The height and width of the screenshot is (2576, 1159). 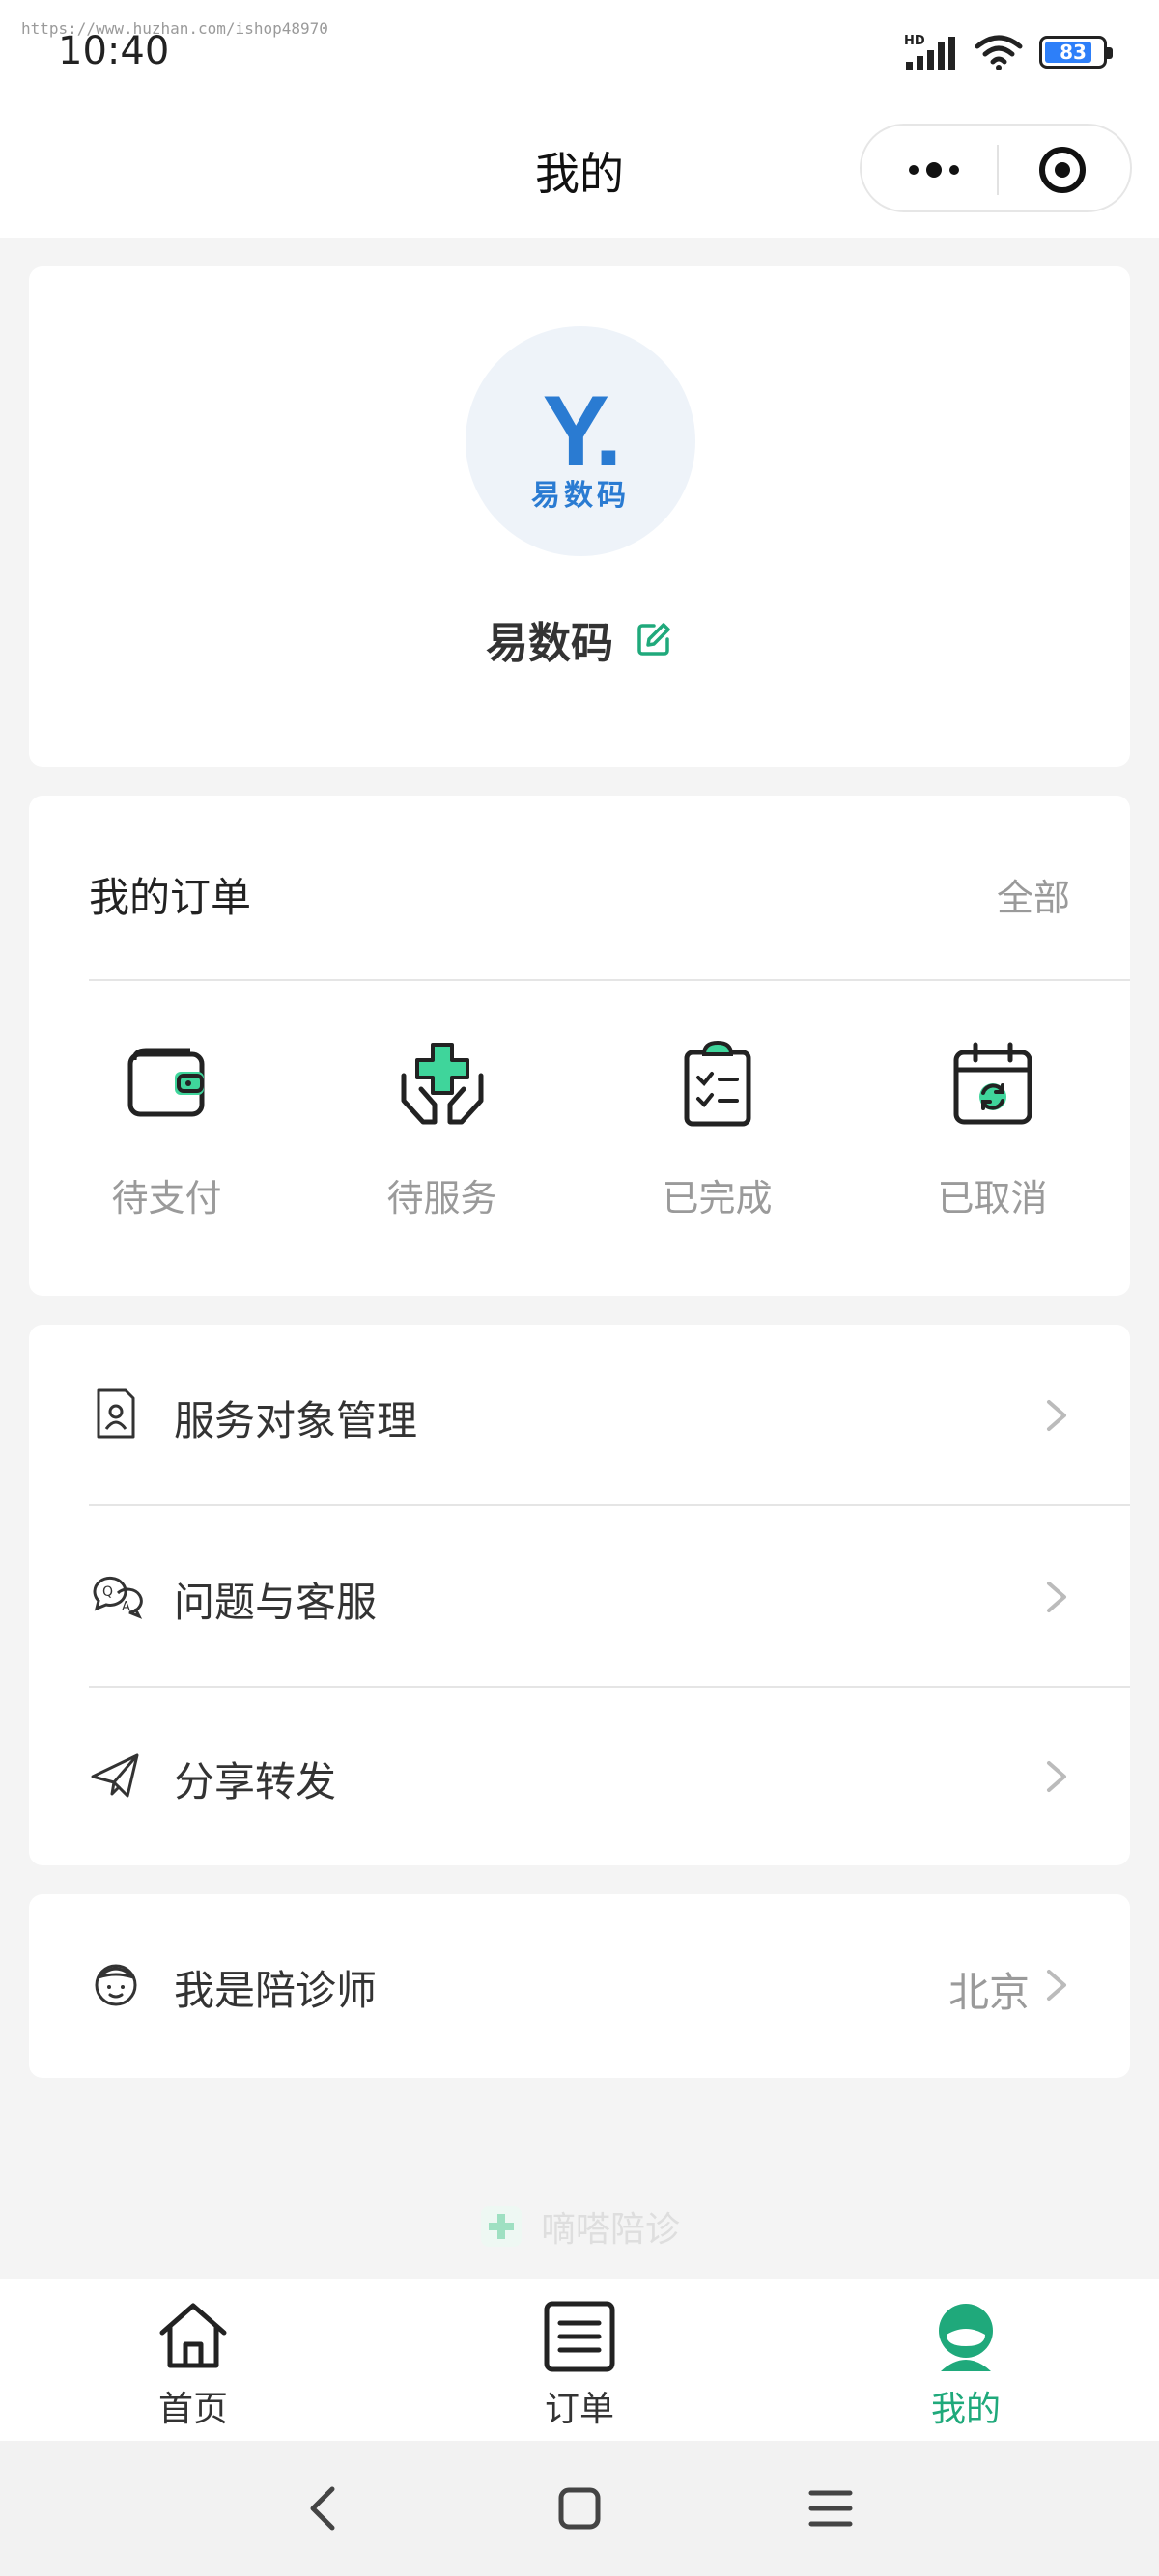 What do you see at coordinates (442, 1129) in the screenshot?
I see `order-status-pending-service: 待服务` at bounding box center [442, 1129].